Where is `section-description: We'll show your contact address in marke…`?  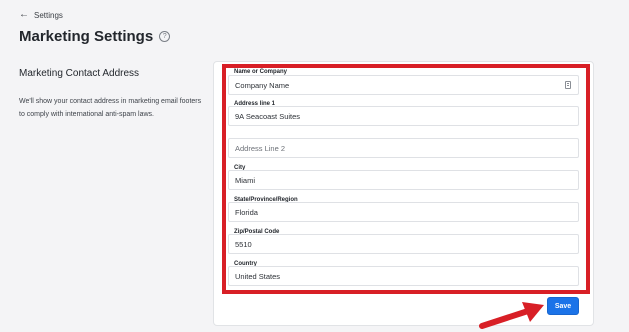
section-description: We'll show your contact address in marke… is located at coordinates (110, 108).